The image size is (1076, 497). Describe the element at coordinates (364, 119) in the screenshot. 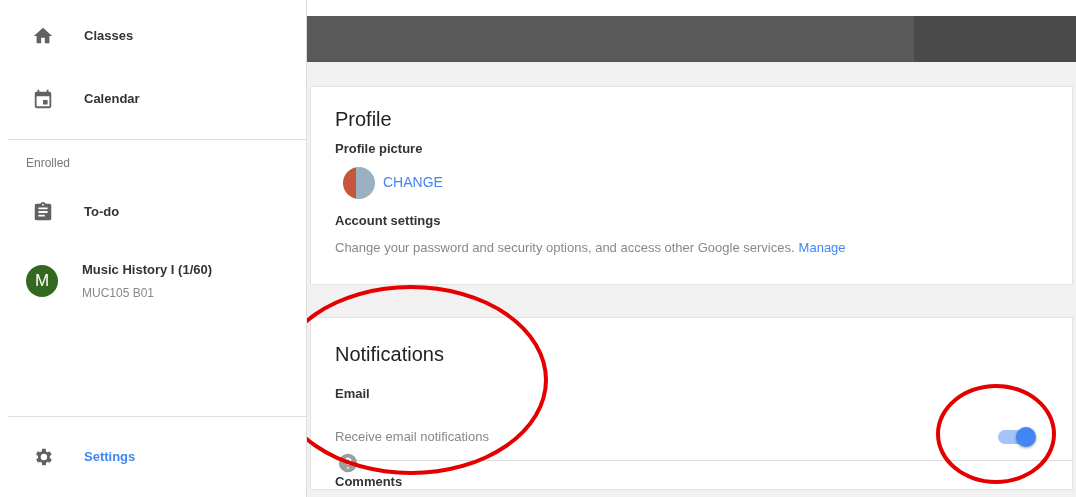

I see `section-title: Profile` at that location.